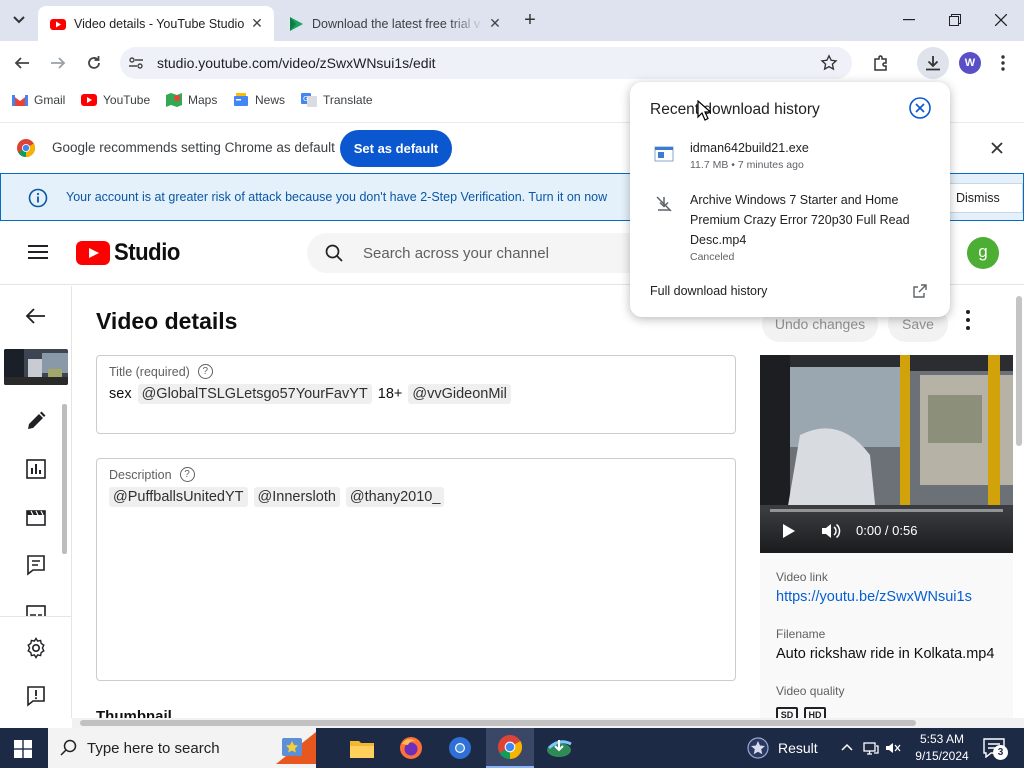 The height and width of the screenshot is (768, 1024). Describe the element at coordinates (362, 748) in the screenshot. I see `taskbar-file-explorer` at that location.